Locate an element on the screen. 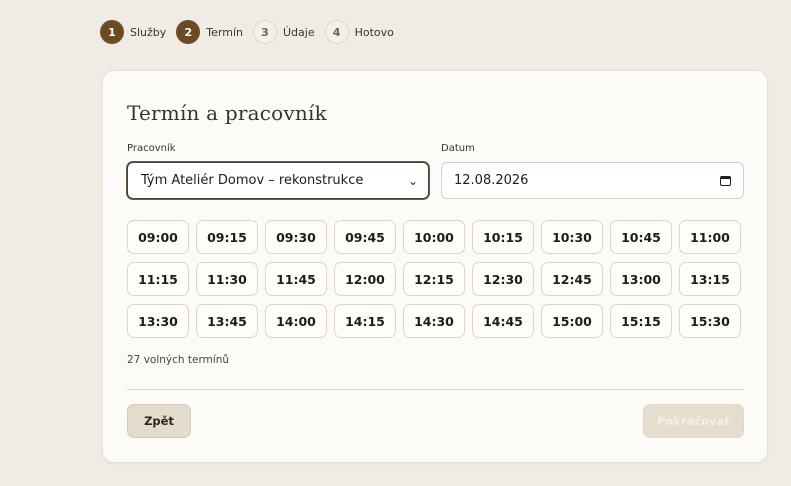 The image size is (791, 486). time-slot: 12:00 is located at coordinates (365, 279).